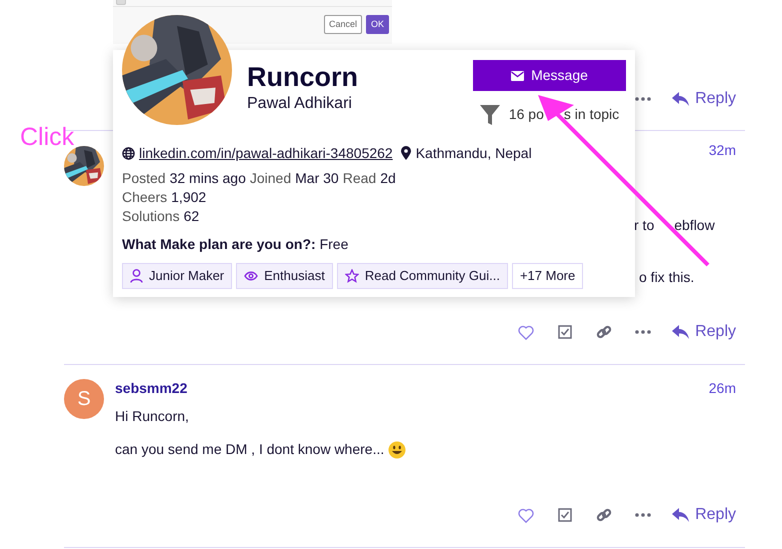 The height and width of the screenshot is (549, 782). I want to click on post-text: ebflow, so click(694, 225).